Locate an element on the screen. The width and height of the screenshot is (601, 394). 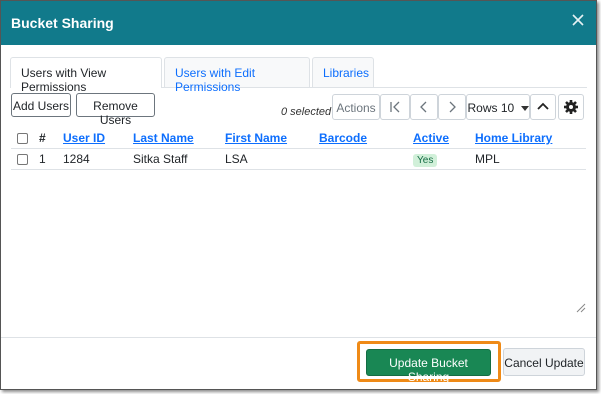
chevron-right-icon is located at coordinates (452, 107).